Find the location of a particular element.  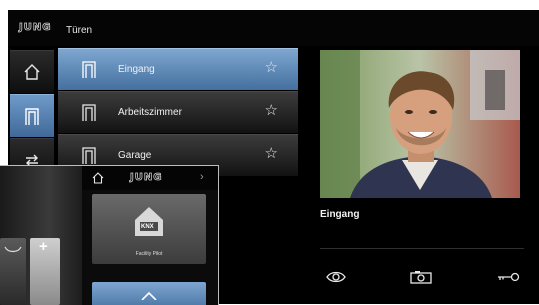

divider is located at coordinates (422, 248).